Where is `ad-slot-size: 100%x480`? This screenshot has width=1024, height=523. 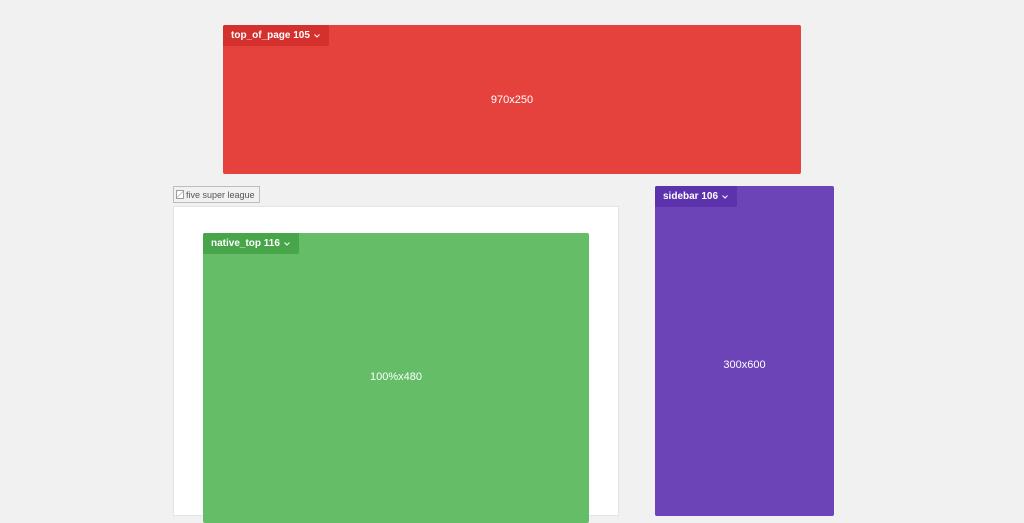 ad-slot-size: 100%x480 is located at coordinates (396, 377).